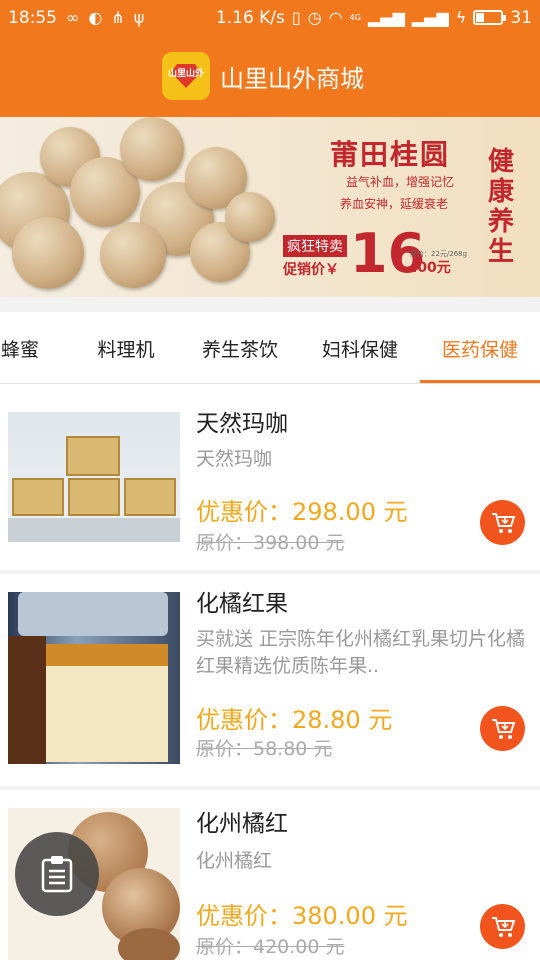 This screenshot has width=540, height=960. I want to click on circle-app-icon: ◐, so click(95, 17).